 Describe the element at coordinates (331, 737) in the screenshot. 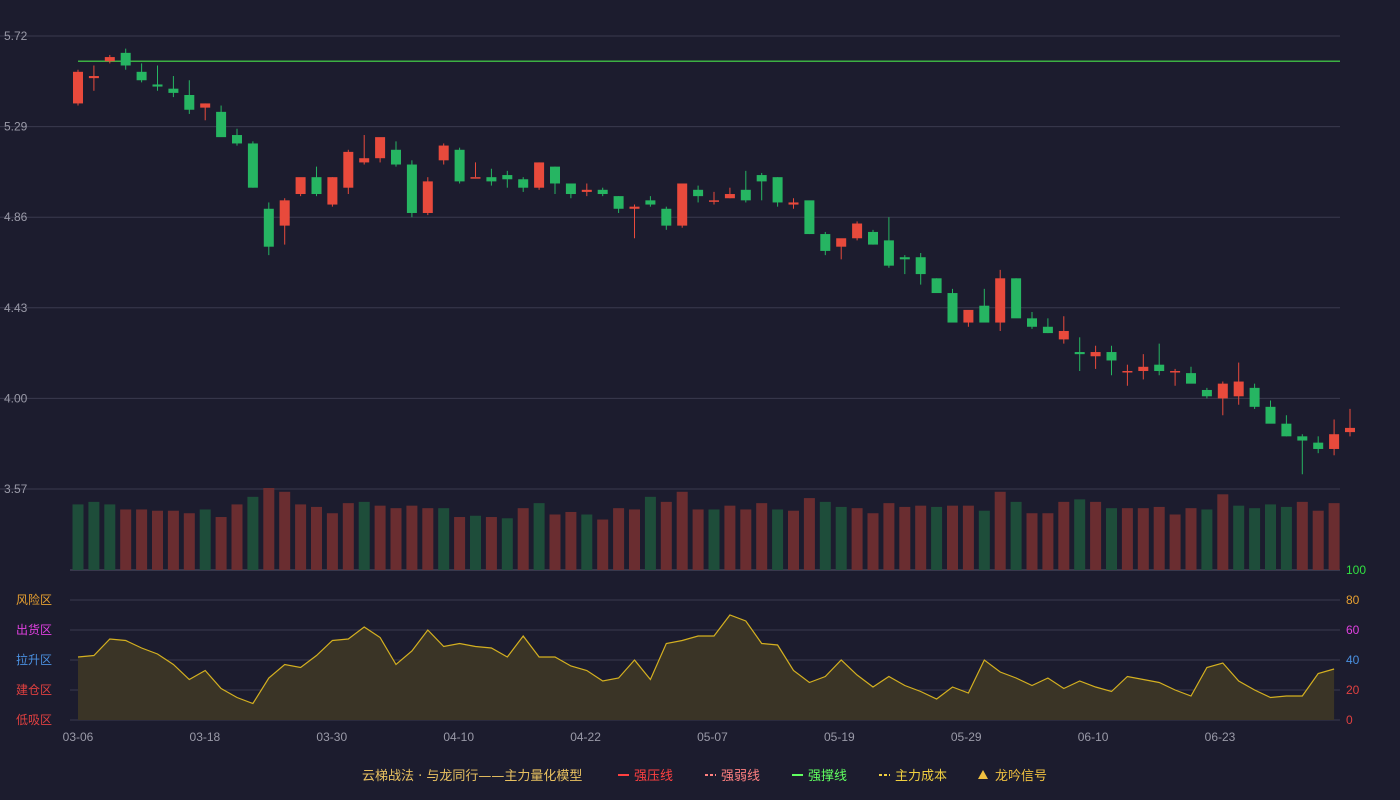

I see `x-tick-label: 03-30` at that location.